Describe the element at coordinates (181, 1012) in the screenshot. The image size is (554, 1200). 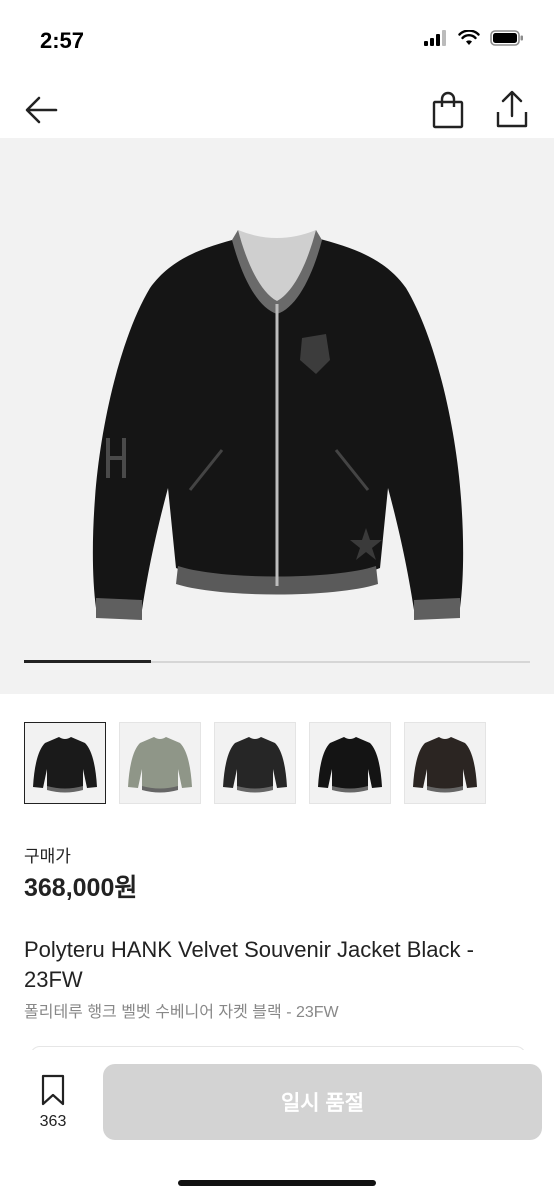
I see `product-subtitle-korean: 폴리테루 행크 벨벳 수베니어 자켓 블랙 - 23FW` at that location.